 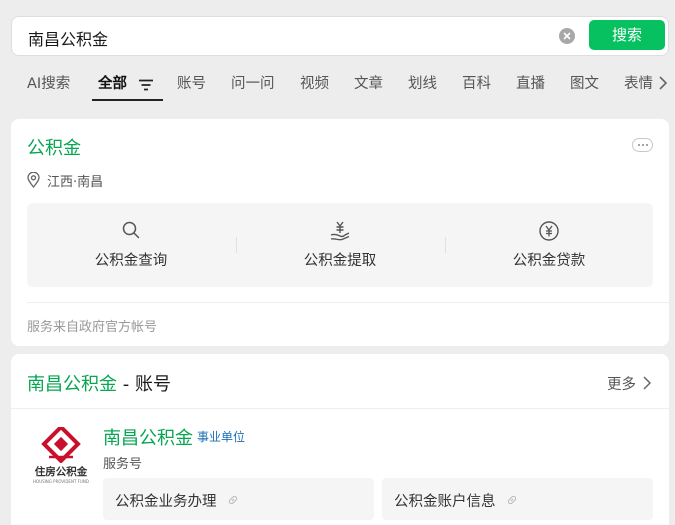 I want to click on service-source-note: 服务来自政府官方帐号, so click(x=92, y=327).